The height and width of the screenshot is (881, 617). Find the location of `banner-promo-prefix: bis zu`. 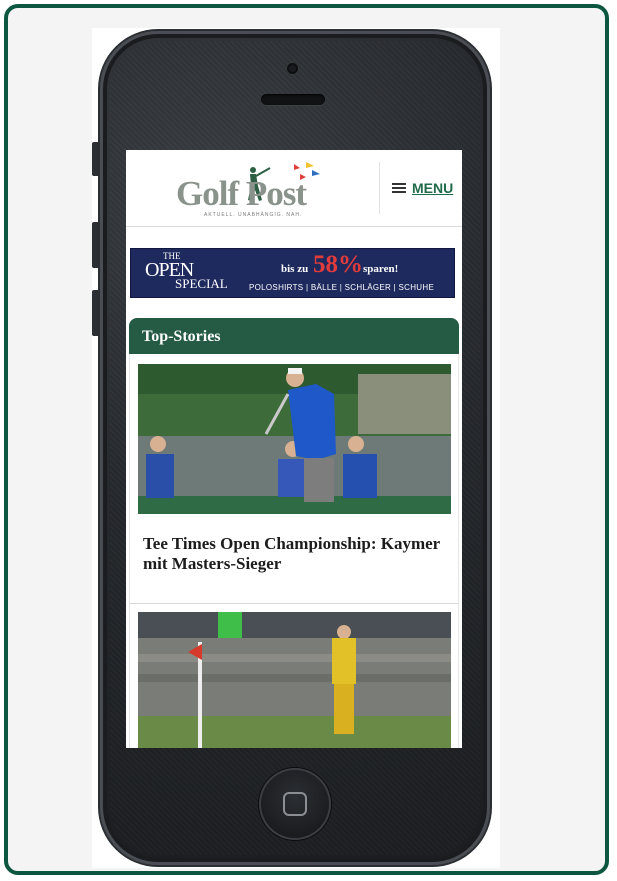

banner-promo-prefix: bis zu is located at coordinates (295, 269).